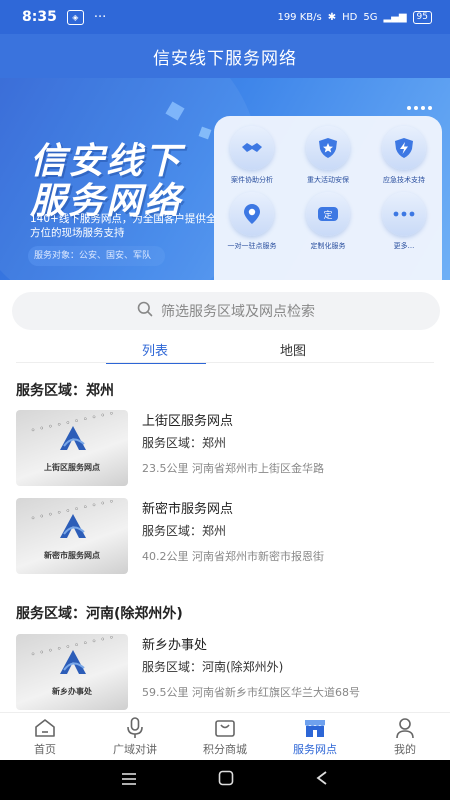 The width and height of the screenshot is (450, 800). I want to click on service-point-region: 服务区域：河南(除郑州外), so click(213, 667).